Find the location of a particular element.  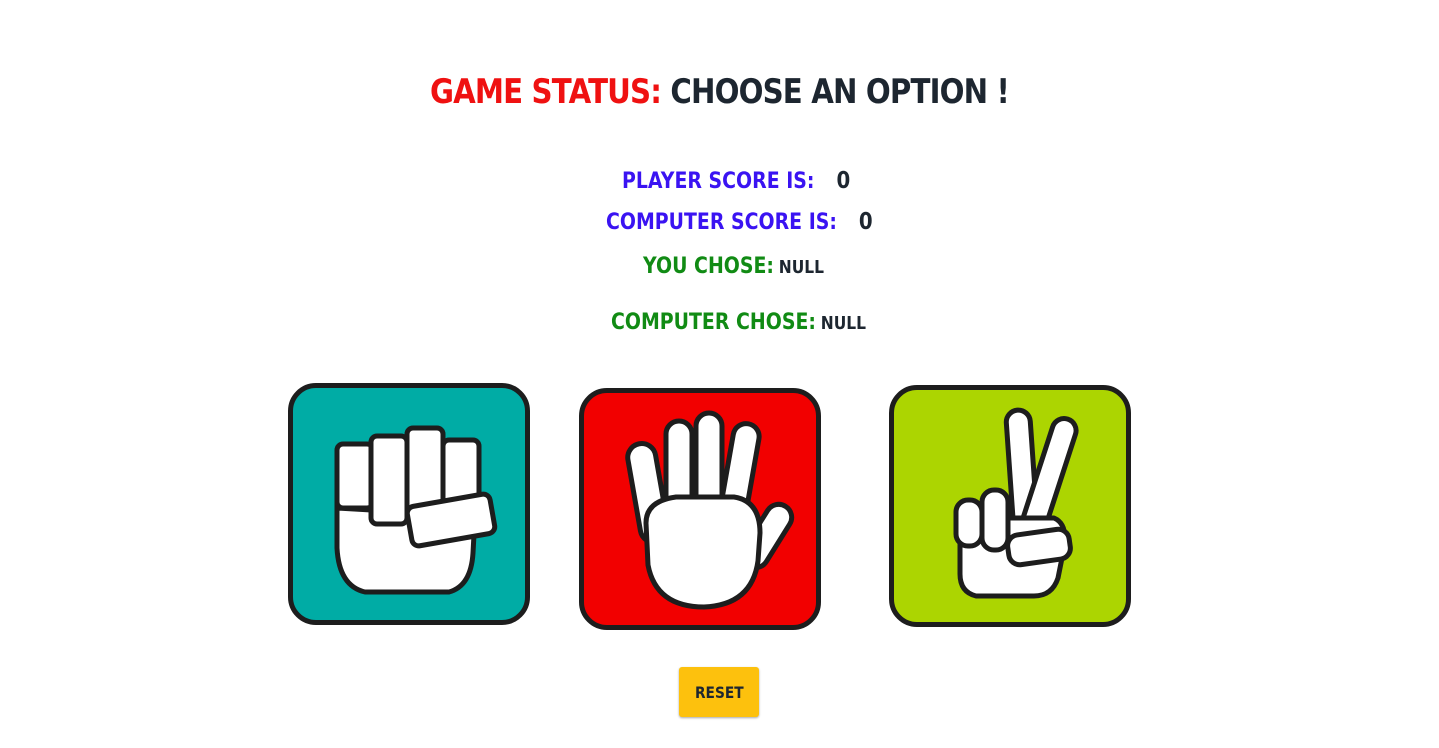

player-score: Player score is: 0 is located at coordinates (736, 181).